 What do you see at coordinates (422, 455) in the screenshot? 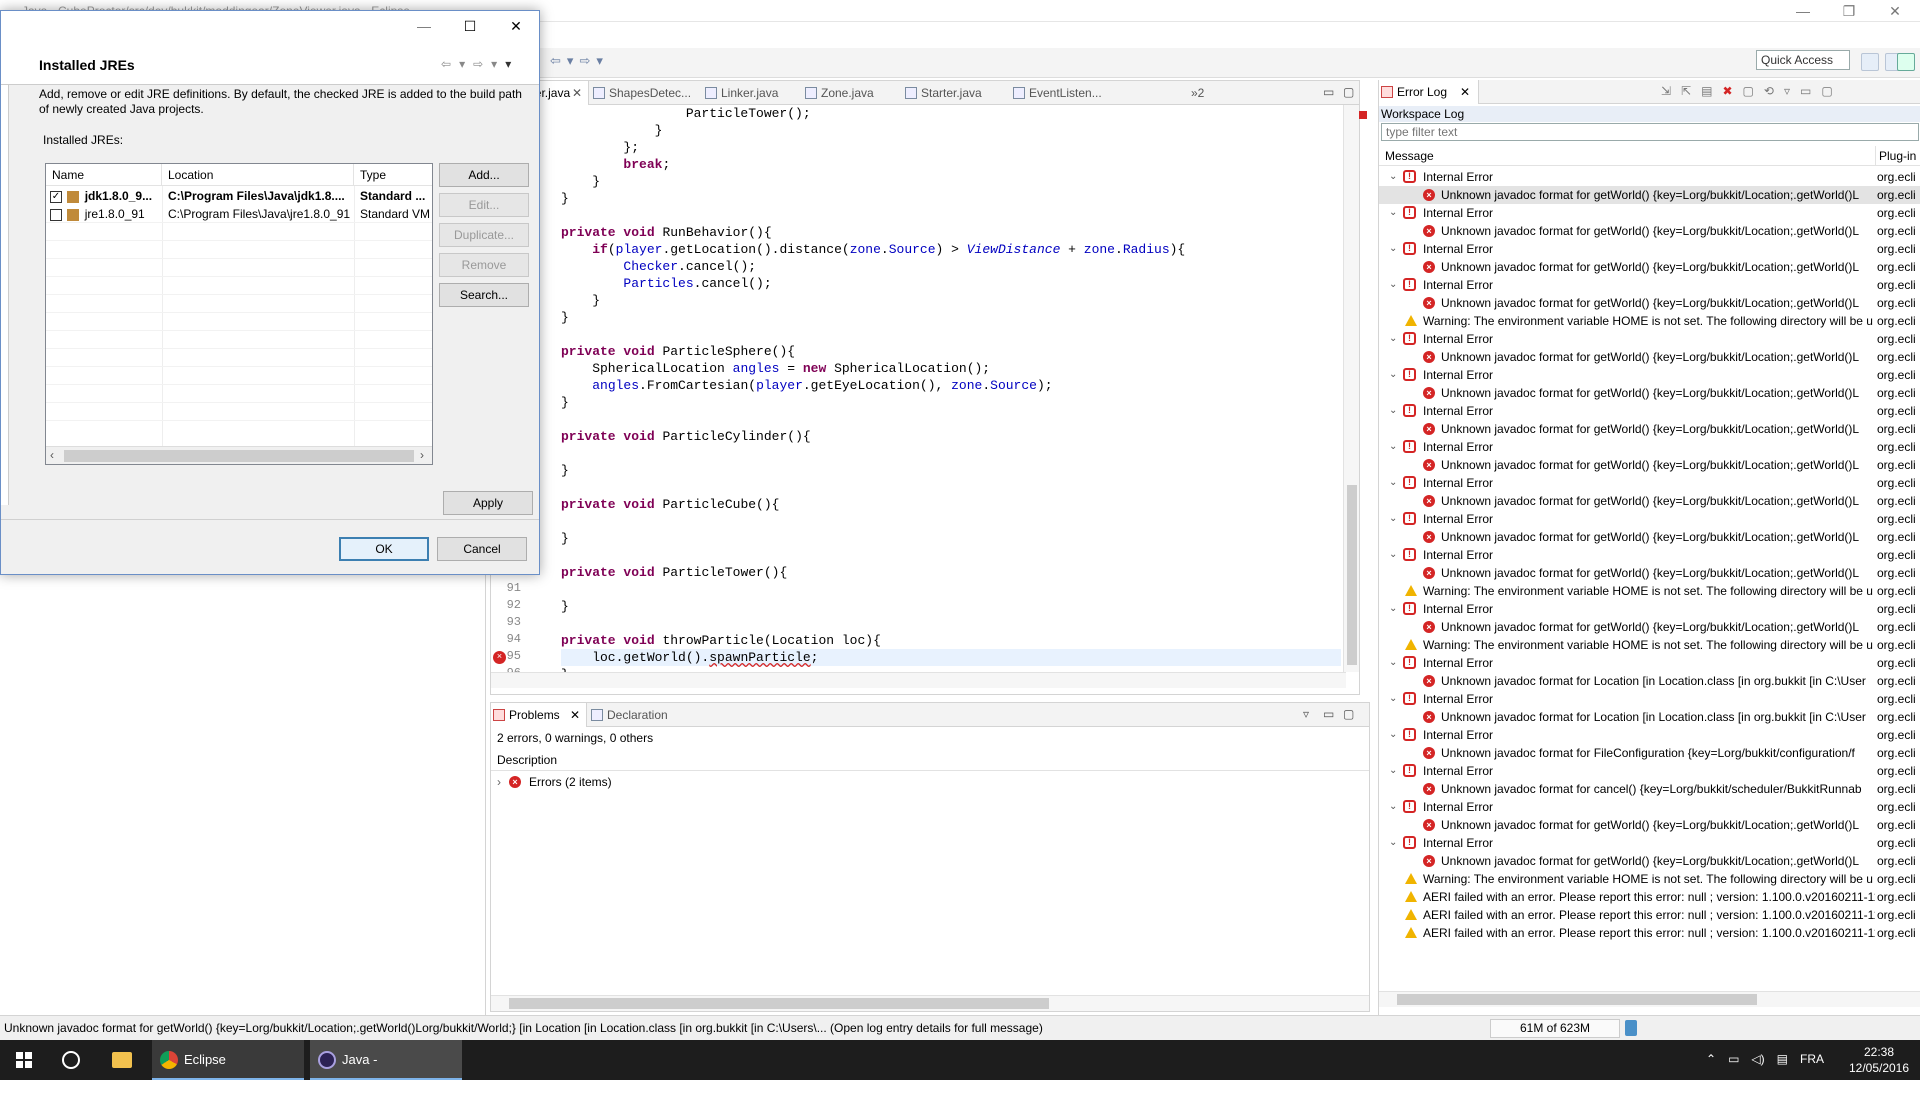
I see `scroll-right-icon: ›` at bounding box center [422, 455].